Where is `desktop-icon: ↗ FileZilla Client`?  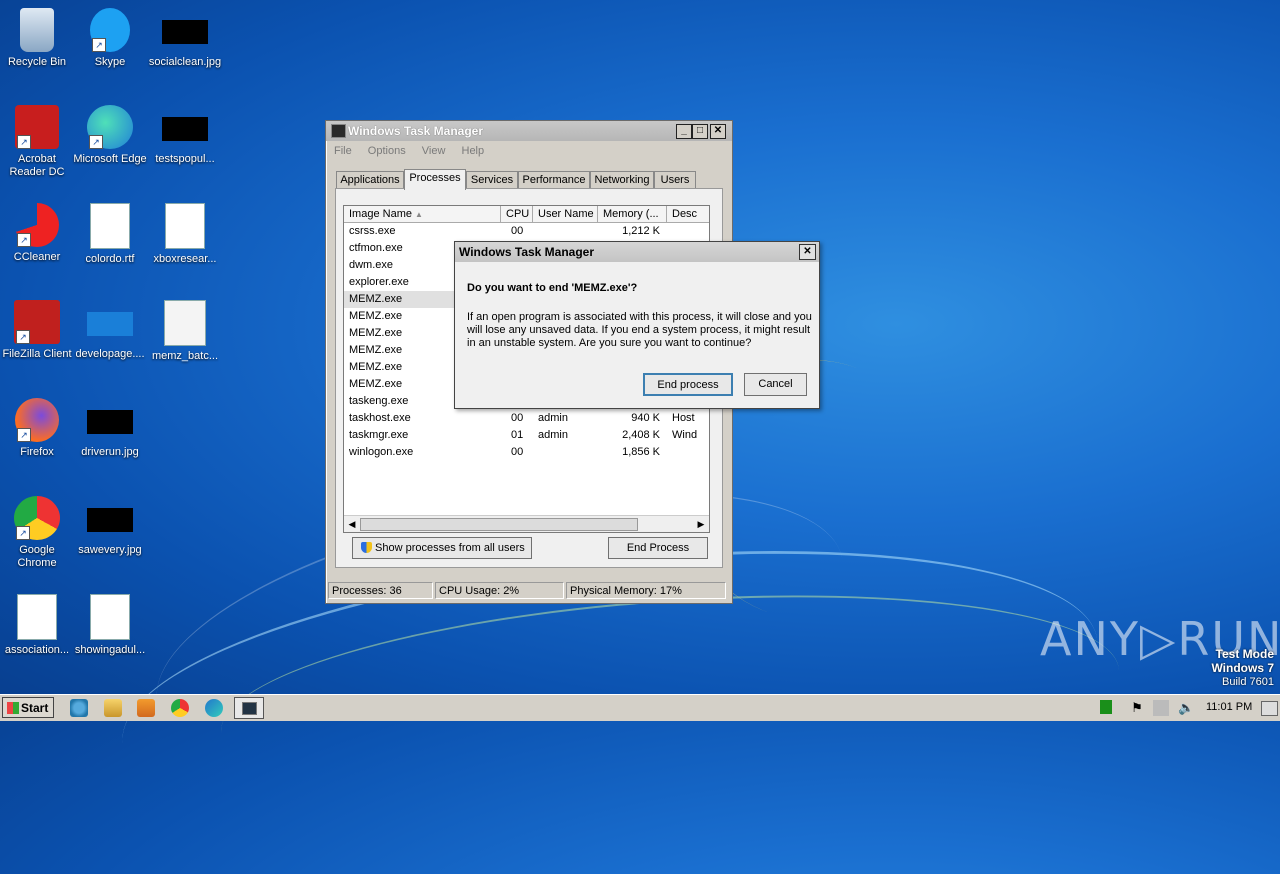
desktop-icon: ↗ FileZilla Client is located at coordinates (37, 330).